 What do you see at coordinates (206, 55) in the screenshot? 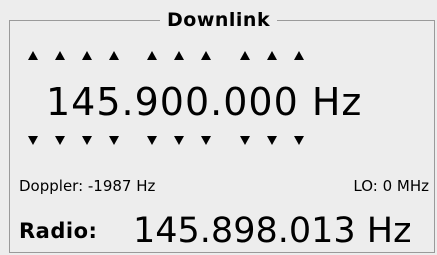
I see `digit-7-up-icon` at bounding box center [206, 55].